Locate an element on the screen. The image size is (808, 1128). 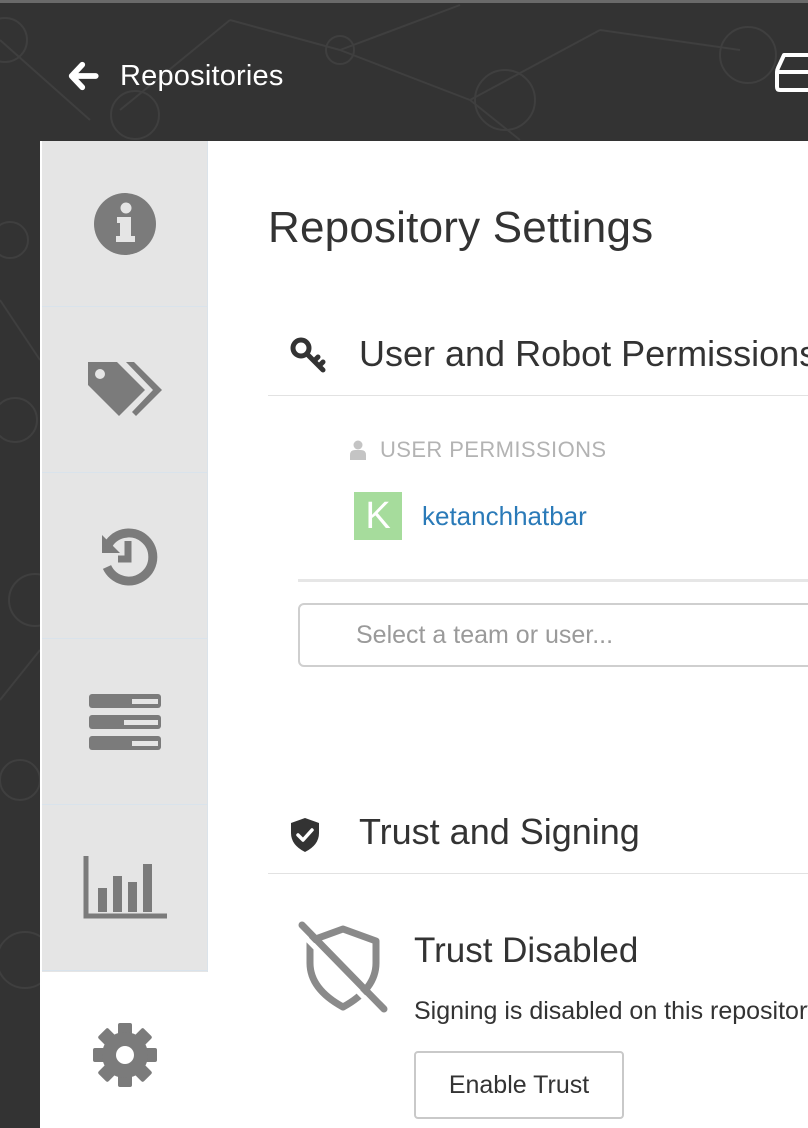
trust-description: Signing is disabled on this repository. is located at coordinates (611, 1011).